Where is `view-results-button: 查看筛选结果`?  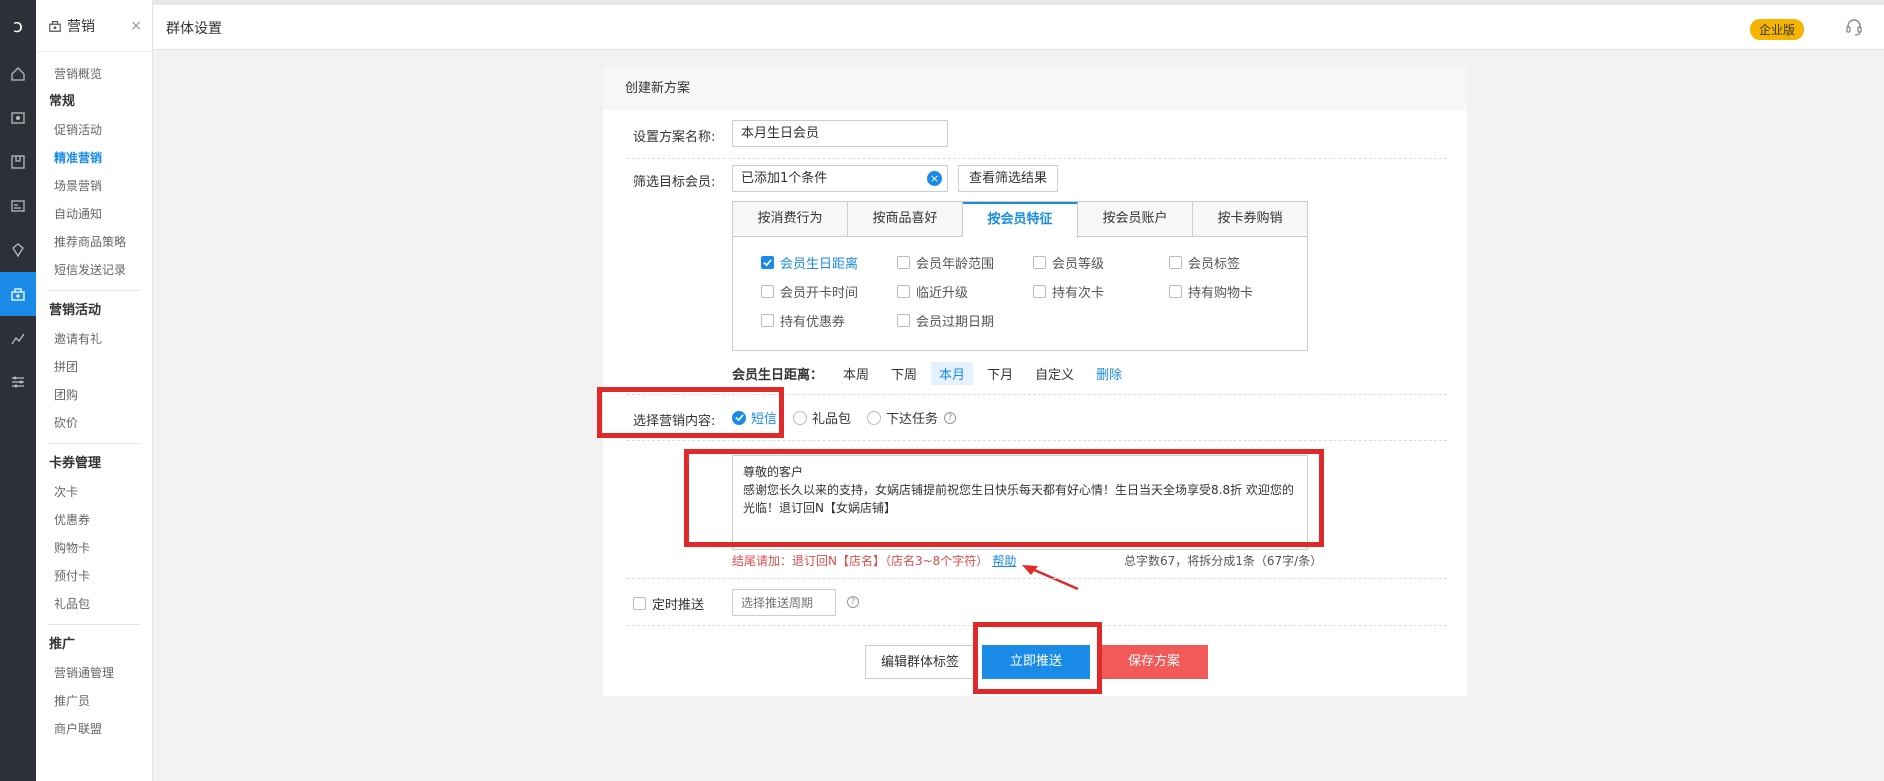 view-results-button: 查看筛选结果 is located at coordinates (1008, 178).